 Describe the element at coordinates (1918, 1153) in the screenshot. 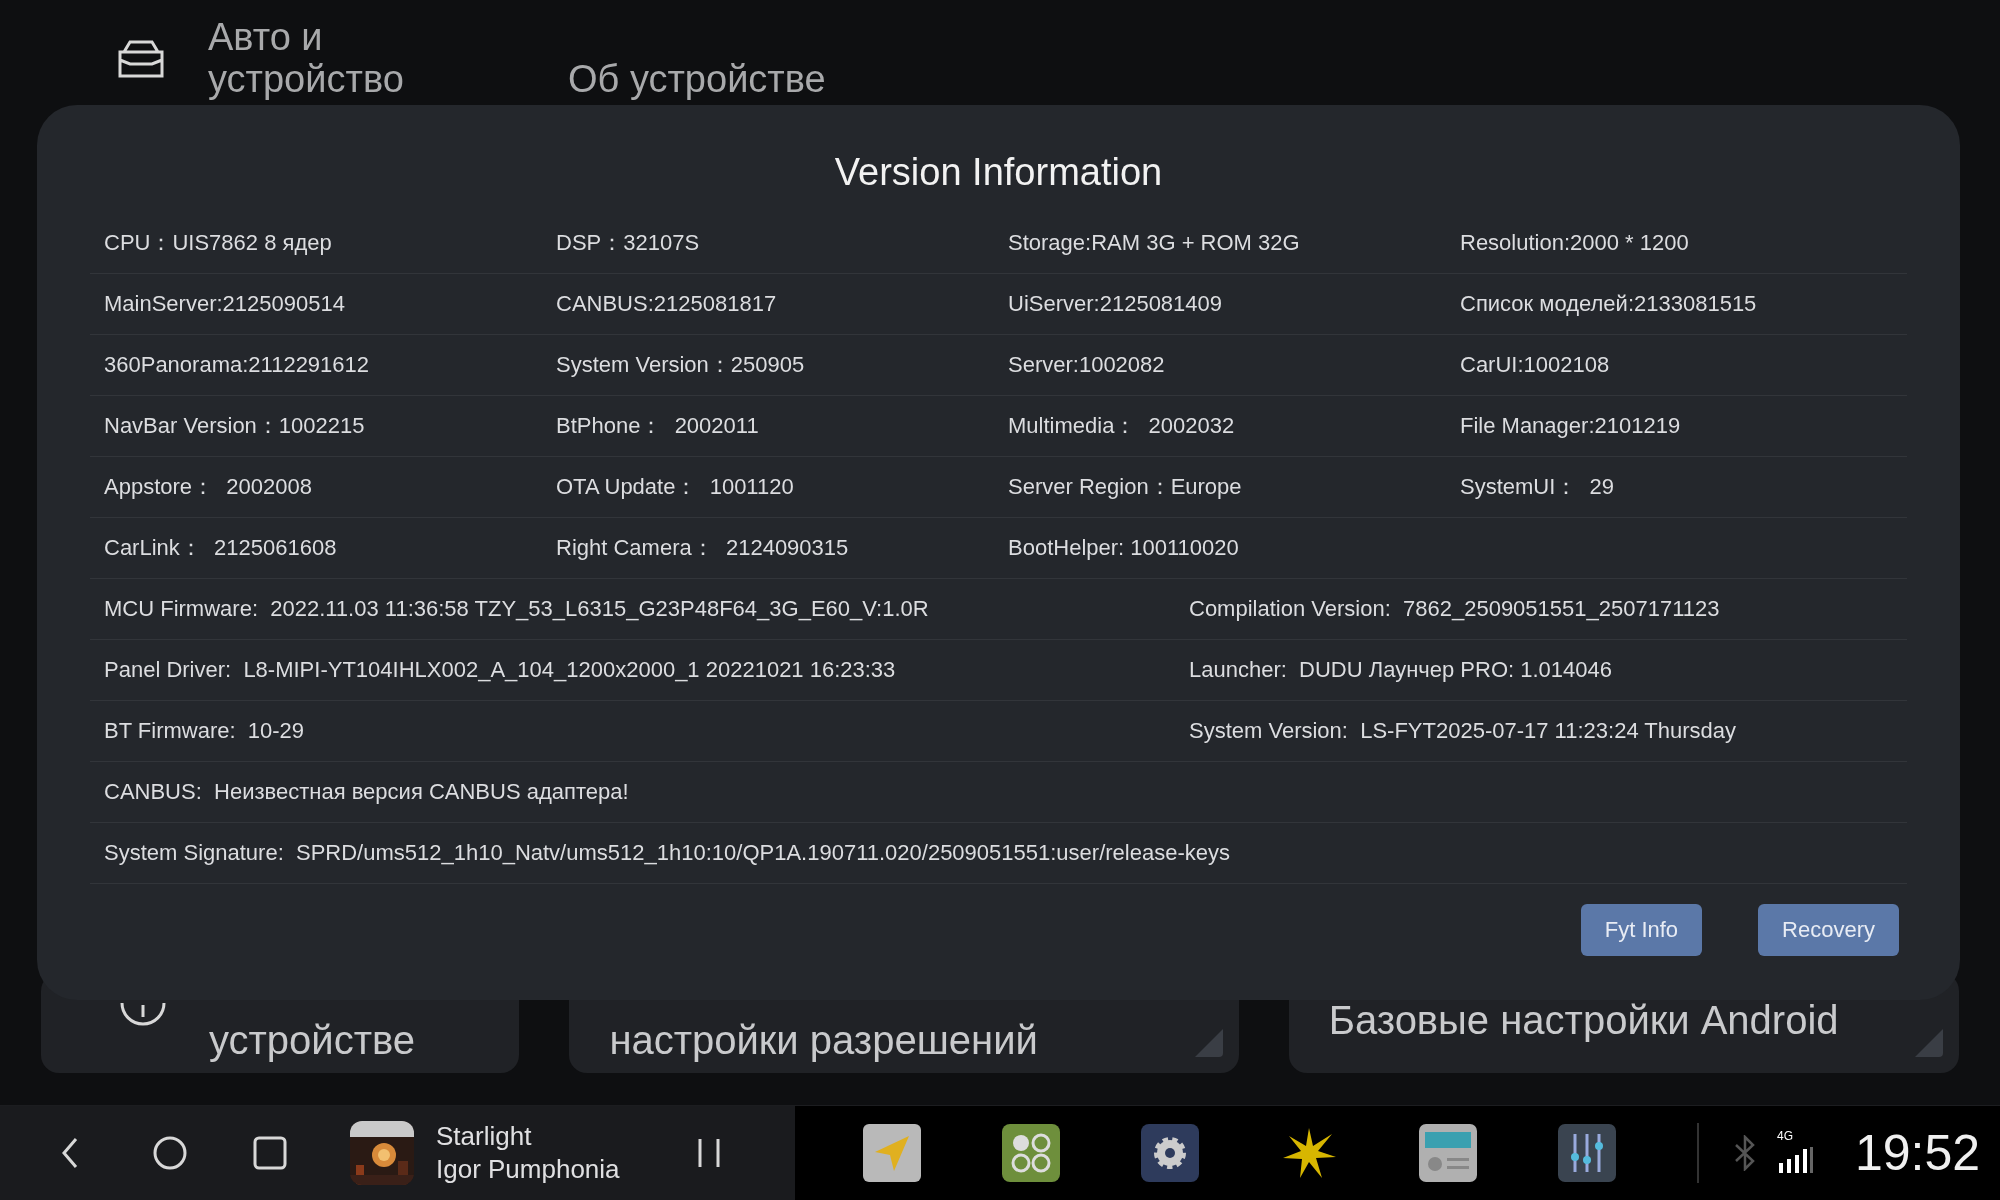

I see `clock: 19:52` at that location.